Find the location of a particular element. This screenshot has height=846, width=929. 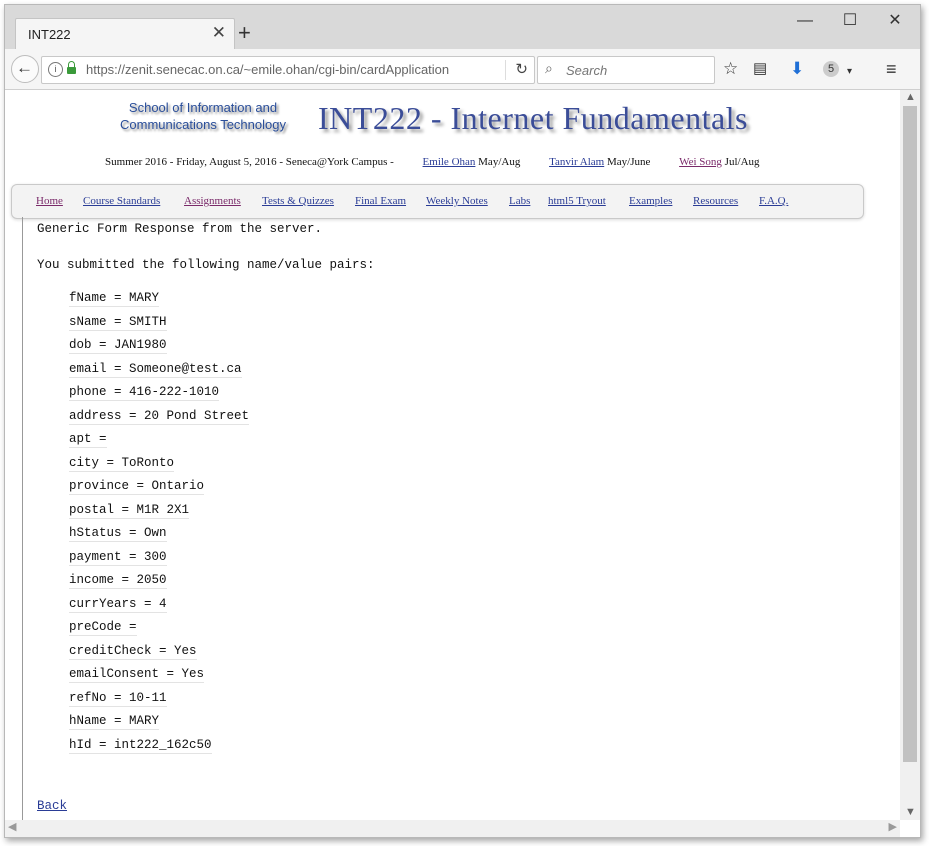

close-window-icon: ✕ is located at coordinates (895, 21).